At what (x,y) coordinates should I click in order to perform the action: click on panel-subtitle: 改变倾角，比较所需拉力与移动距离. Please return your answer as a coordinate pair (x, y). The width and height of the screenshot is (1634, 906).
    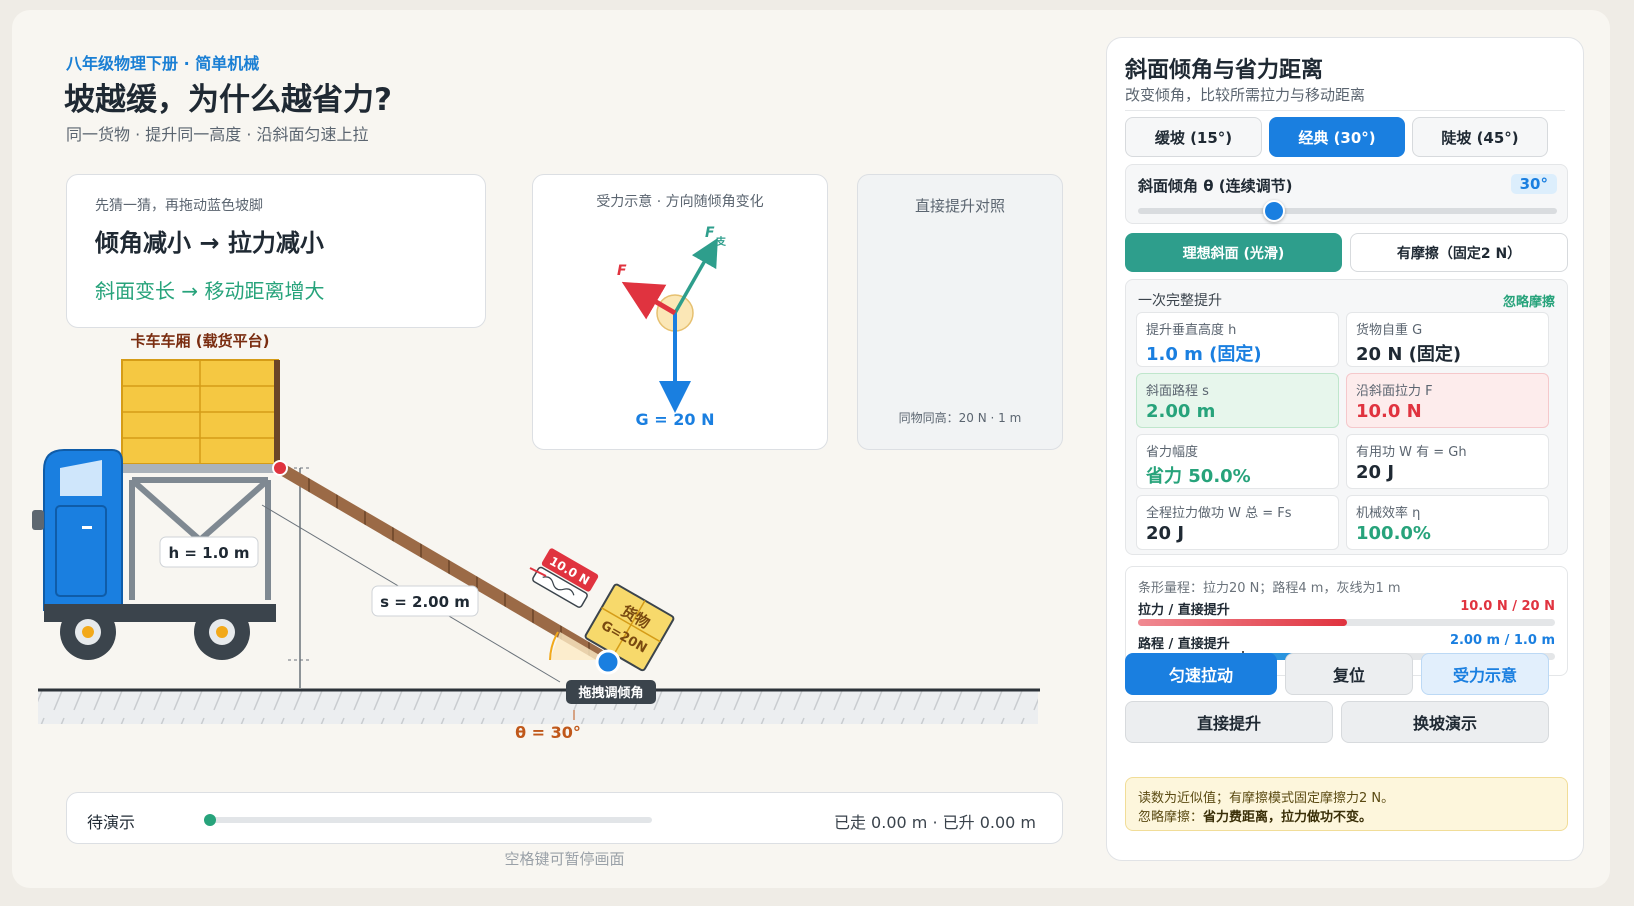
    Looking at the image, I should click on (1245, 95).